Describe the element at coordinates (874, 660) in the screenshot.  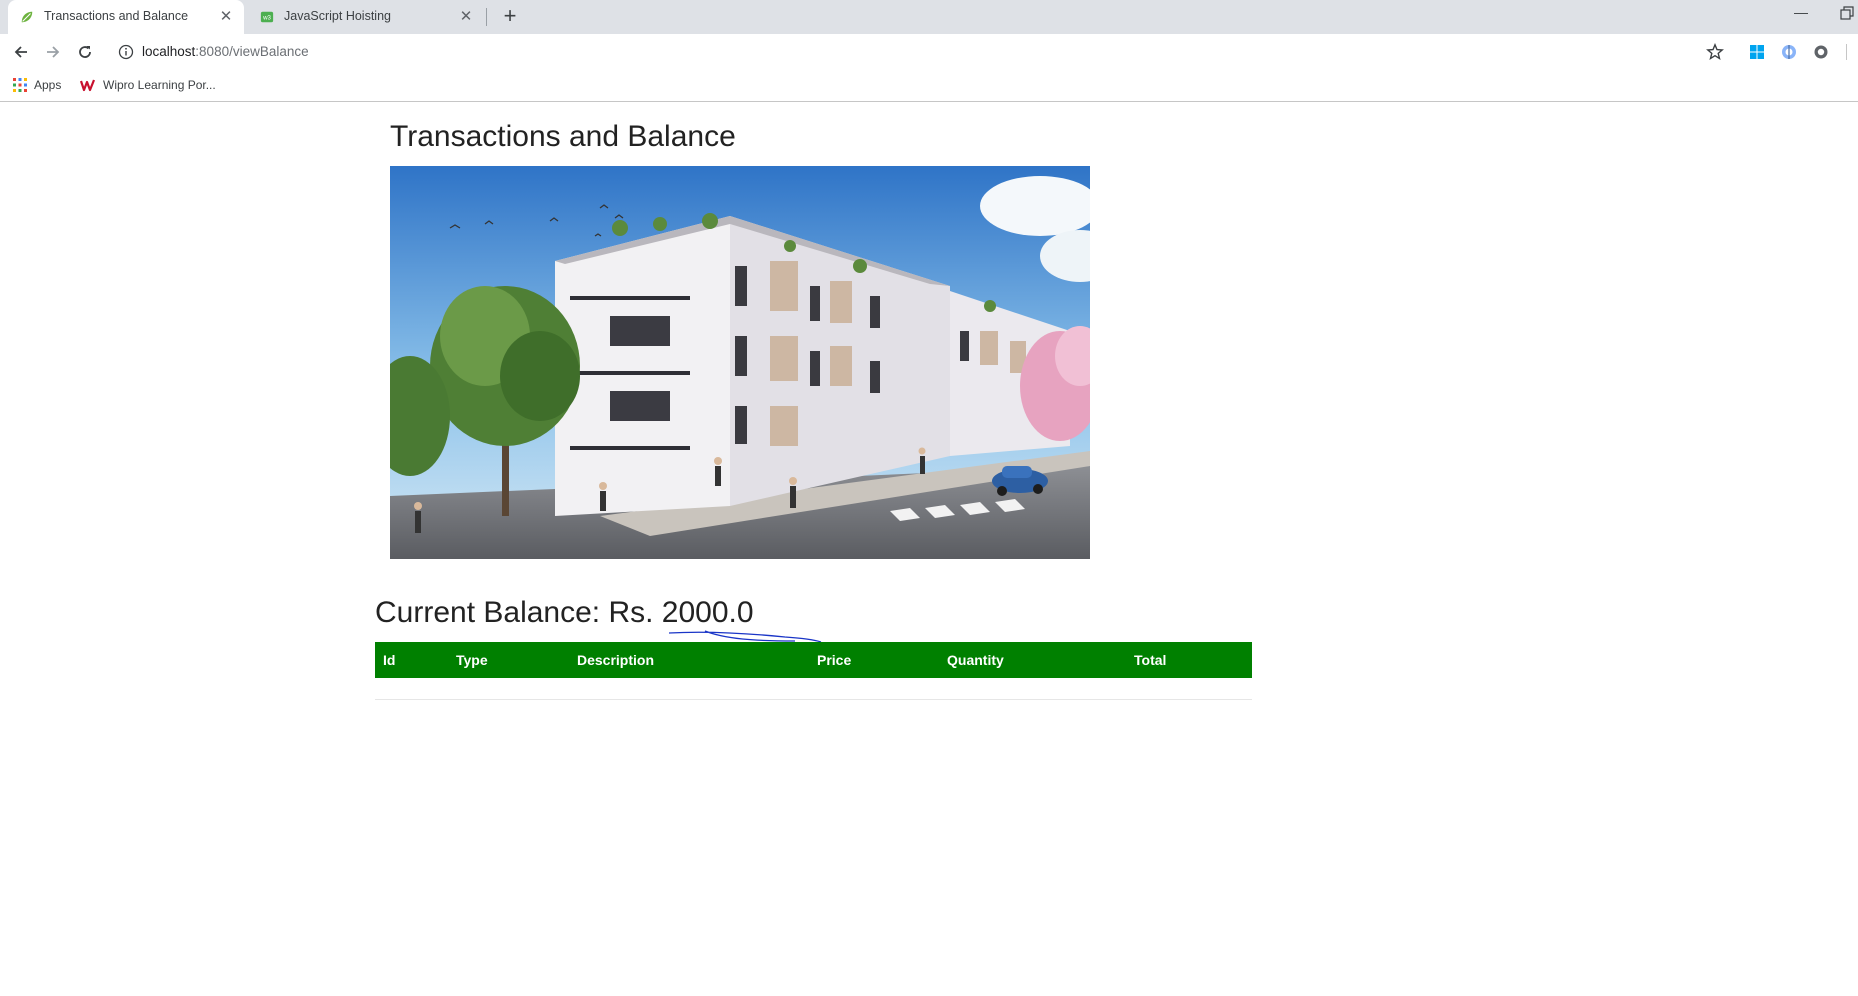
I see `column-header-price: Price` at that location.